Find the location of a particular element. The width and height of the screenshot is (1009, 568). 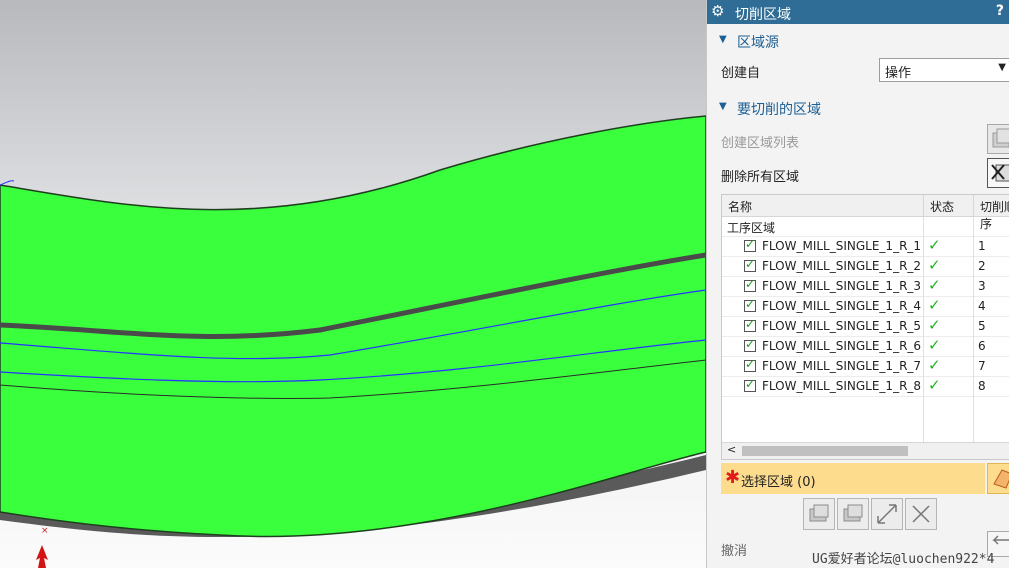

table-row: FLOW_MILL_SINGLE_1_R_6 ✓ 6 is located at coordinates (865, 346).